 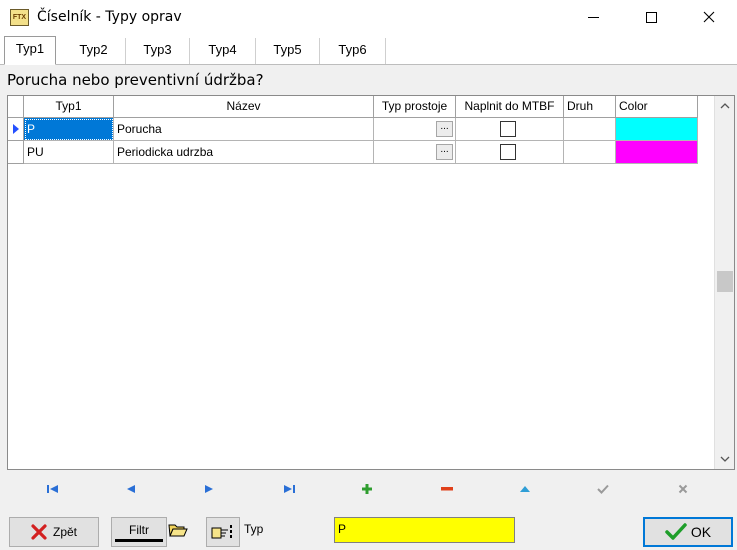 I want to click on window-title: Číselník - Typy oprav, so click(x=109, y=17).